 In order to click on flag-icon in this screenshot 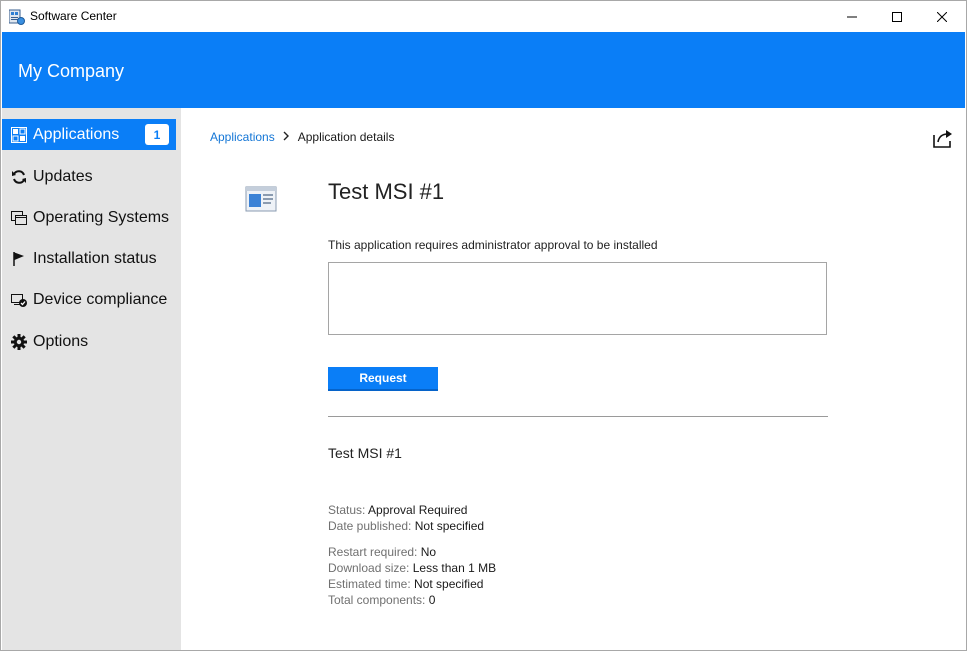, I will do `click(19, 259)`.